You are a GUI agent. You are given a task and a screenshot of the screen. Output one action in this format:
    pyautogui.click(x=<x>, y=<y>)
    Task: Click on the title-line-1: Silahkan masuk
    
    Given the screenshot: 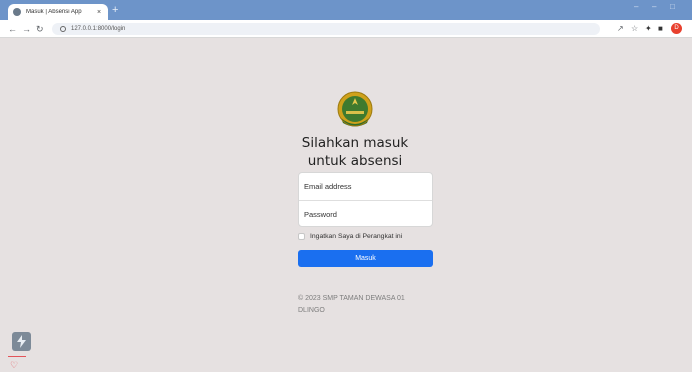 What is the action you would take?
    pyautogui.click(x=355, y=143)
    